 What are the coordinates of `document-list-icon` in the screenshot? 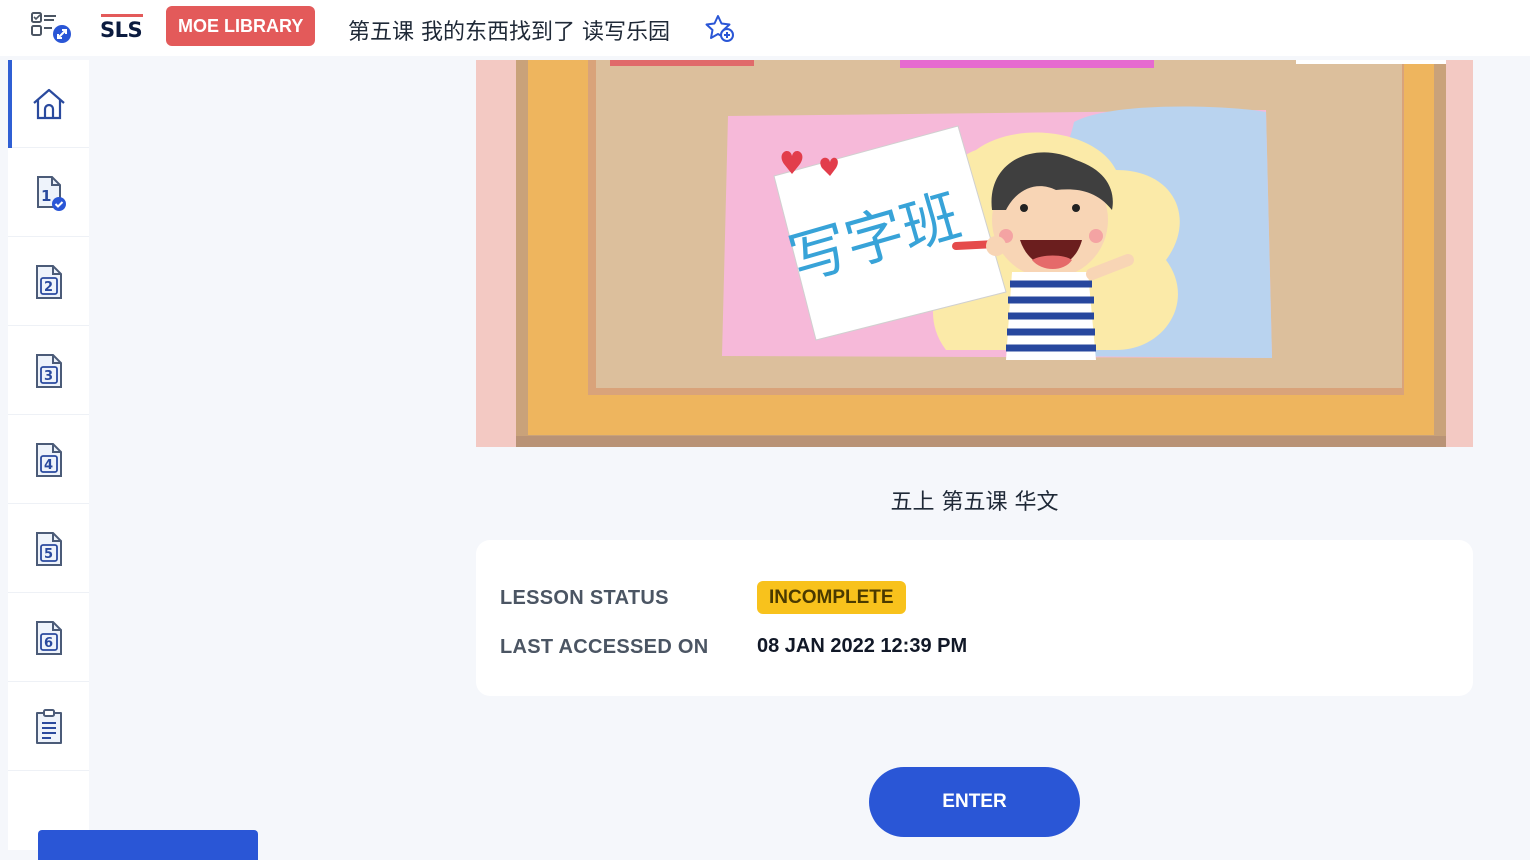 It's located at (48, 726).